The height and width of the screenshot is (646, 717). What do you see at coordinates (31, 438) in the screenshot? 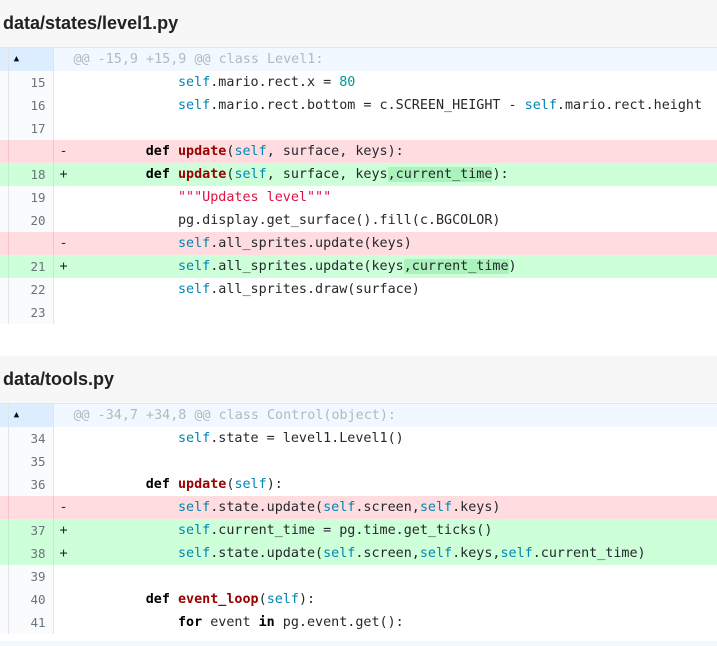
I see `new-line-number: 34` at bounding box center [31, 438].